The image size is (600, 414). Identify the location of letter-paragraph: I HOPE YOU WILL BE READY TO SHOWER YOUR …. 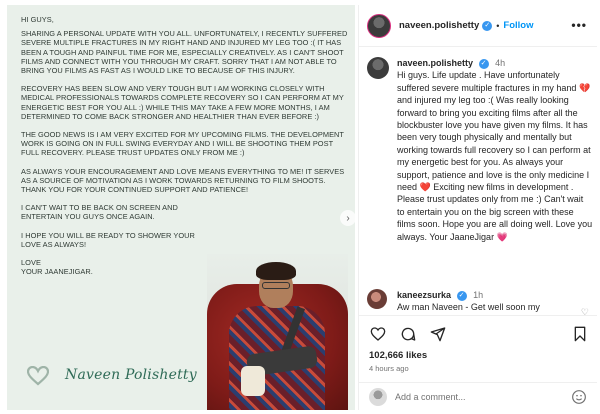
(108, 239).